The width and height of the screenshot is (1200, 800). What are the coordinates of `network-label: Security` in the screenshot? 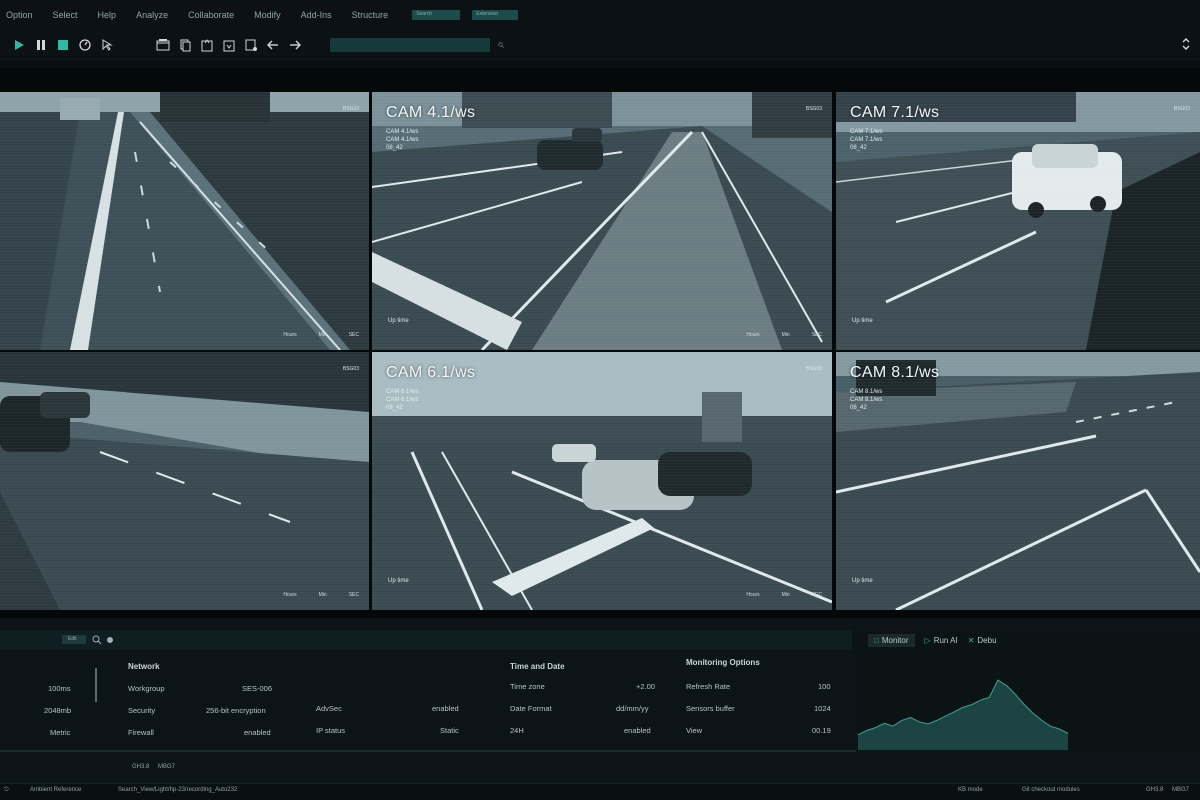 It's located at (142, 710).